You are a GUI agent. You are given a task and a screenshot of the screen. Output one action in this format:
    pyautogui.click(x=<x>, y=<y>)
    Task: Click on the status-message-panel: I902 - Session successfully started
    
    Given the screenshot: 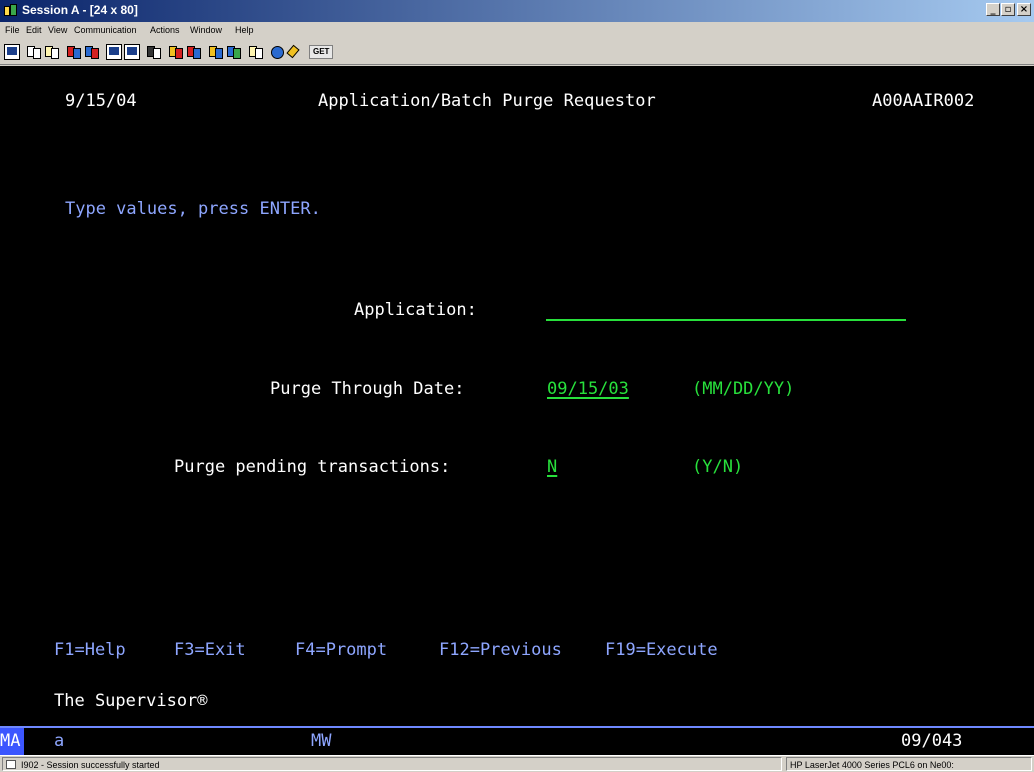 What is the action you would take?
    pyautogui.click(x=392, y=764)
    